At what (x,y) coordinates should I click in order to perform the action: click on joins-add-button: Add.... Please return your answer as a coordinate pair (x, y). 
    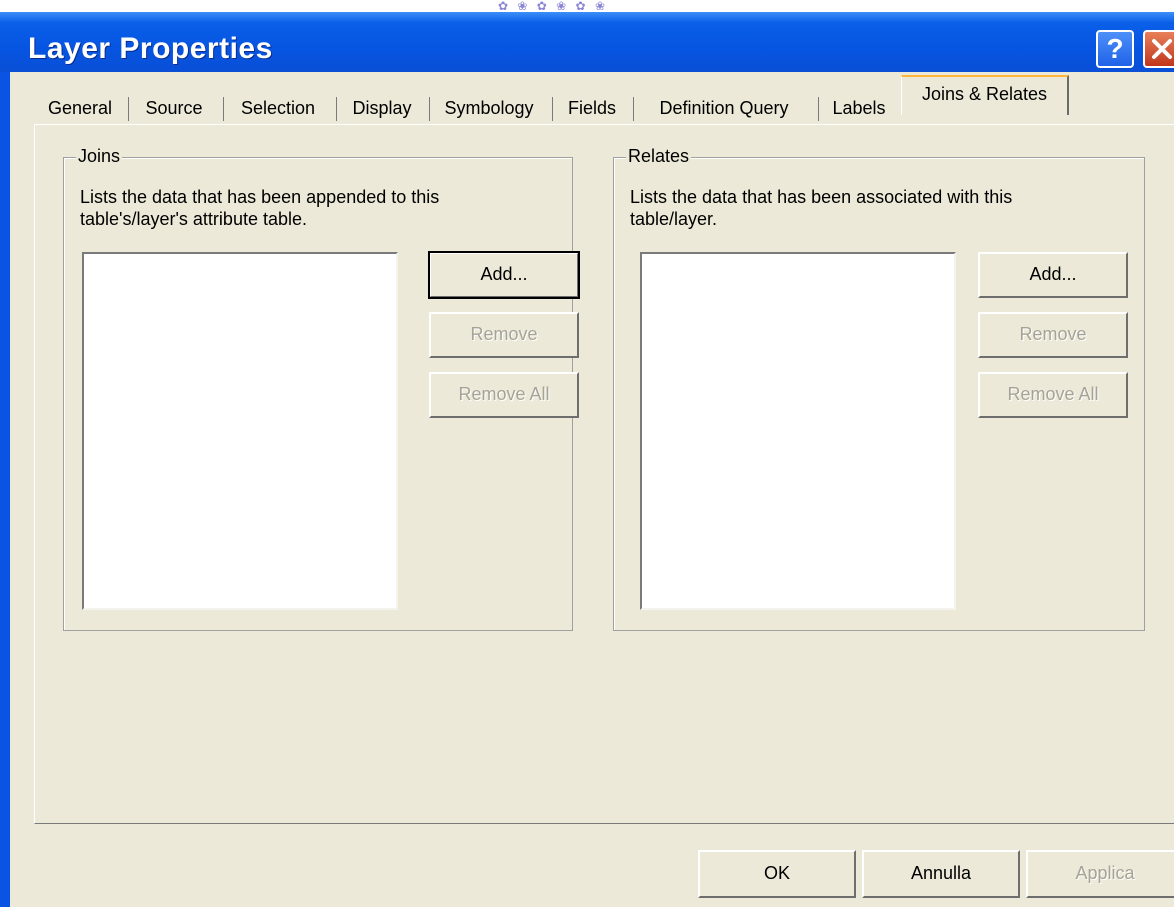
    Looking at the image, I should click on (504, 275).